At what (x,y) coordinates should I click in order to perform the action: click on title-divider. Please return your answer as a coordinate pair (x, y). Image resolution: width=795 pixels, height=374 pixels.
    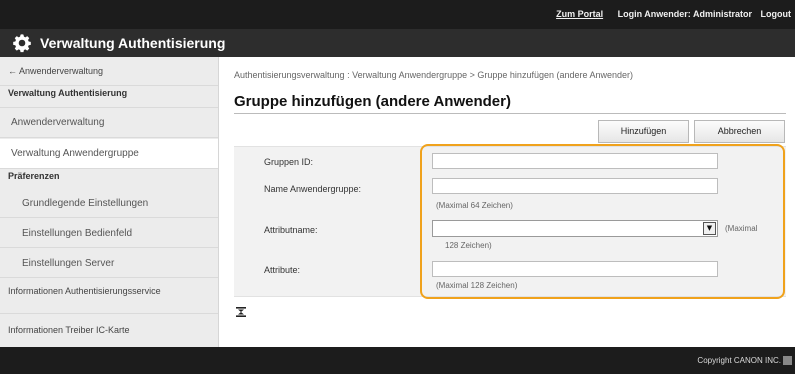
    Looking at the image, I should click on (510, 113).